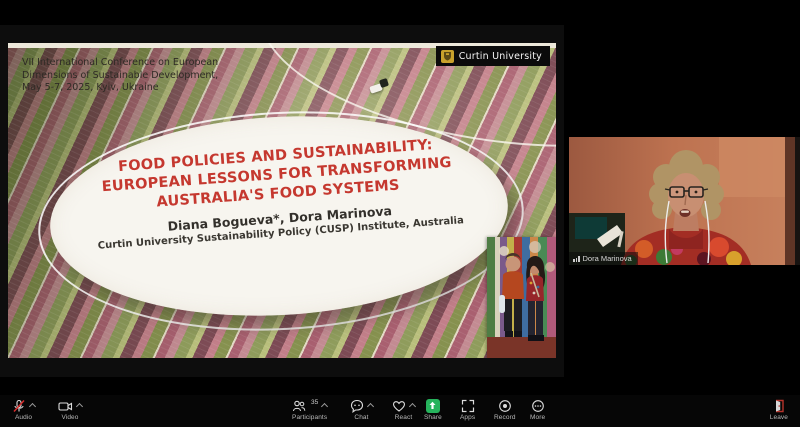 The image size is (800, 427). Describe the element at coordinates (399, 406) in the screenshot. I see `heart-icon` at that location.